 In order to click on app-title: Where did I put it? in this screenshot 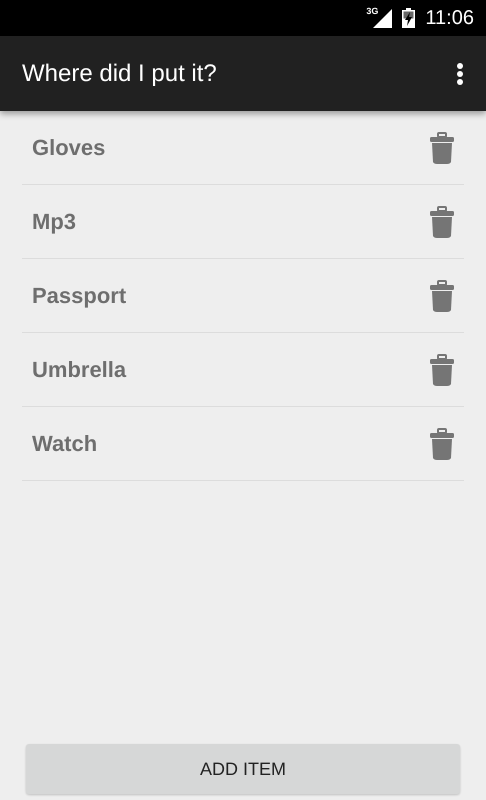, I will do `click(119, 74)`.